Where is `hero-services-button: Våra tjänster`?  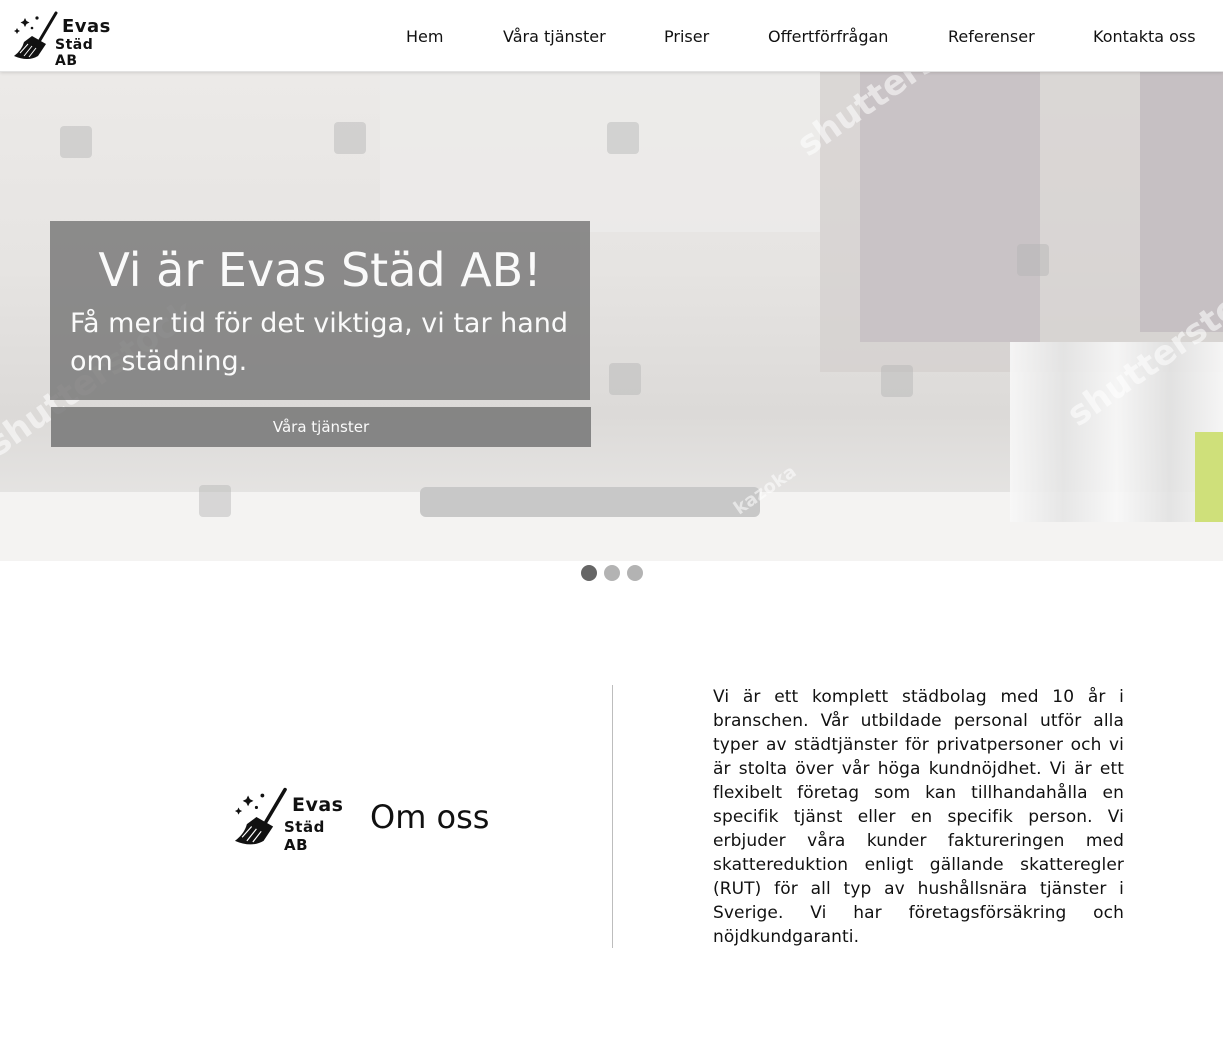 hero-services-button: Våra tjänster is located at coordinates (321, 427).